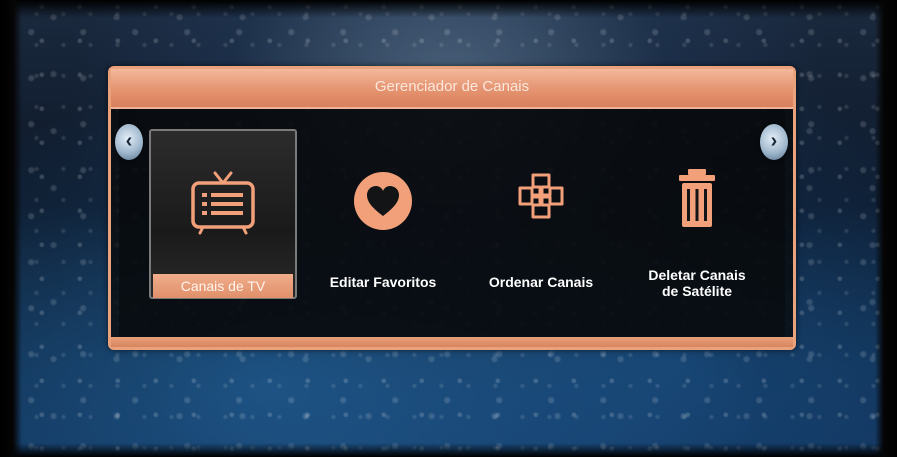 The image size is (897, 457). I want to click on menu-item-deletar-canais-satelite: Deletar Canais de Satélite, so click(697, 214).